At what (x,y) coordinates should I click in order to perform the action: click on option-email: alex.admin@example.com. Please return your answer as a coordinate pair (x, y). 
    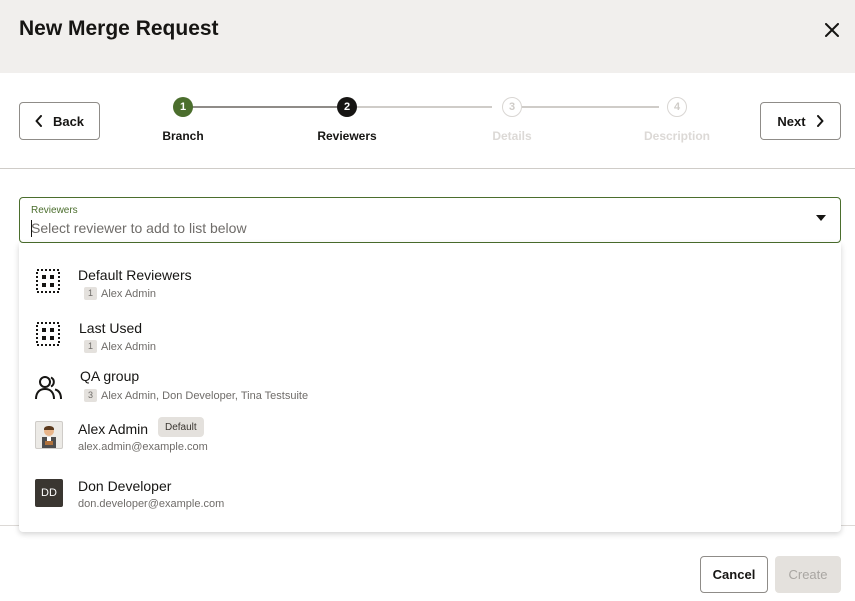
    Looking at the image, I should click on (143, 447).